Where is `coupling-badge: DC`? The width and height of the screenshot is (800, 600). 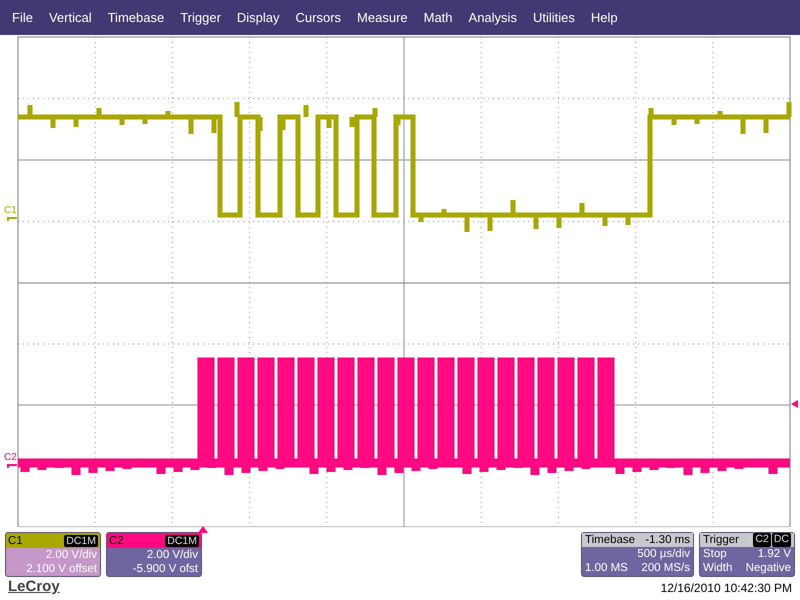 coupling-badge: DC is located at coordinates (781, 540).